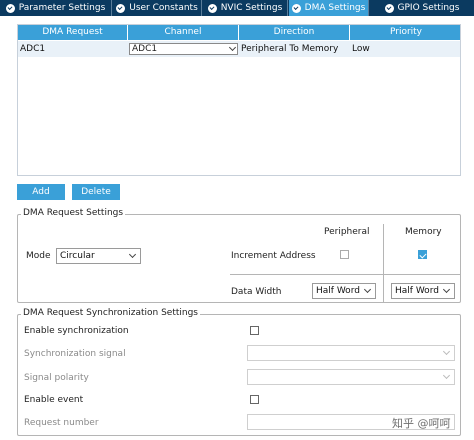  I want to click on tab-dma-settings: DMA Settings, so click(329, 8).